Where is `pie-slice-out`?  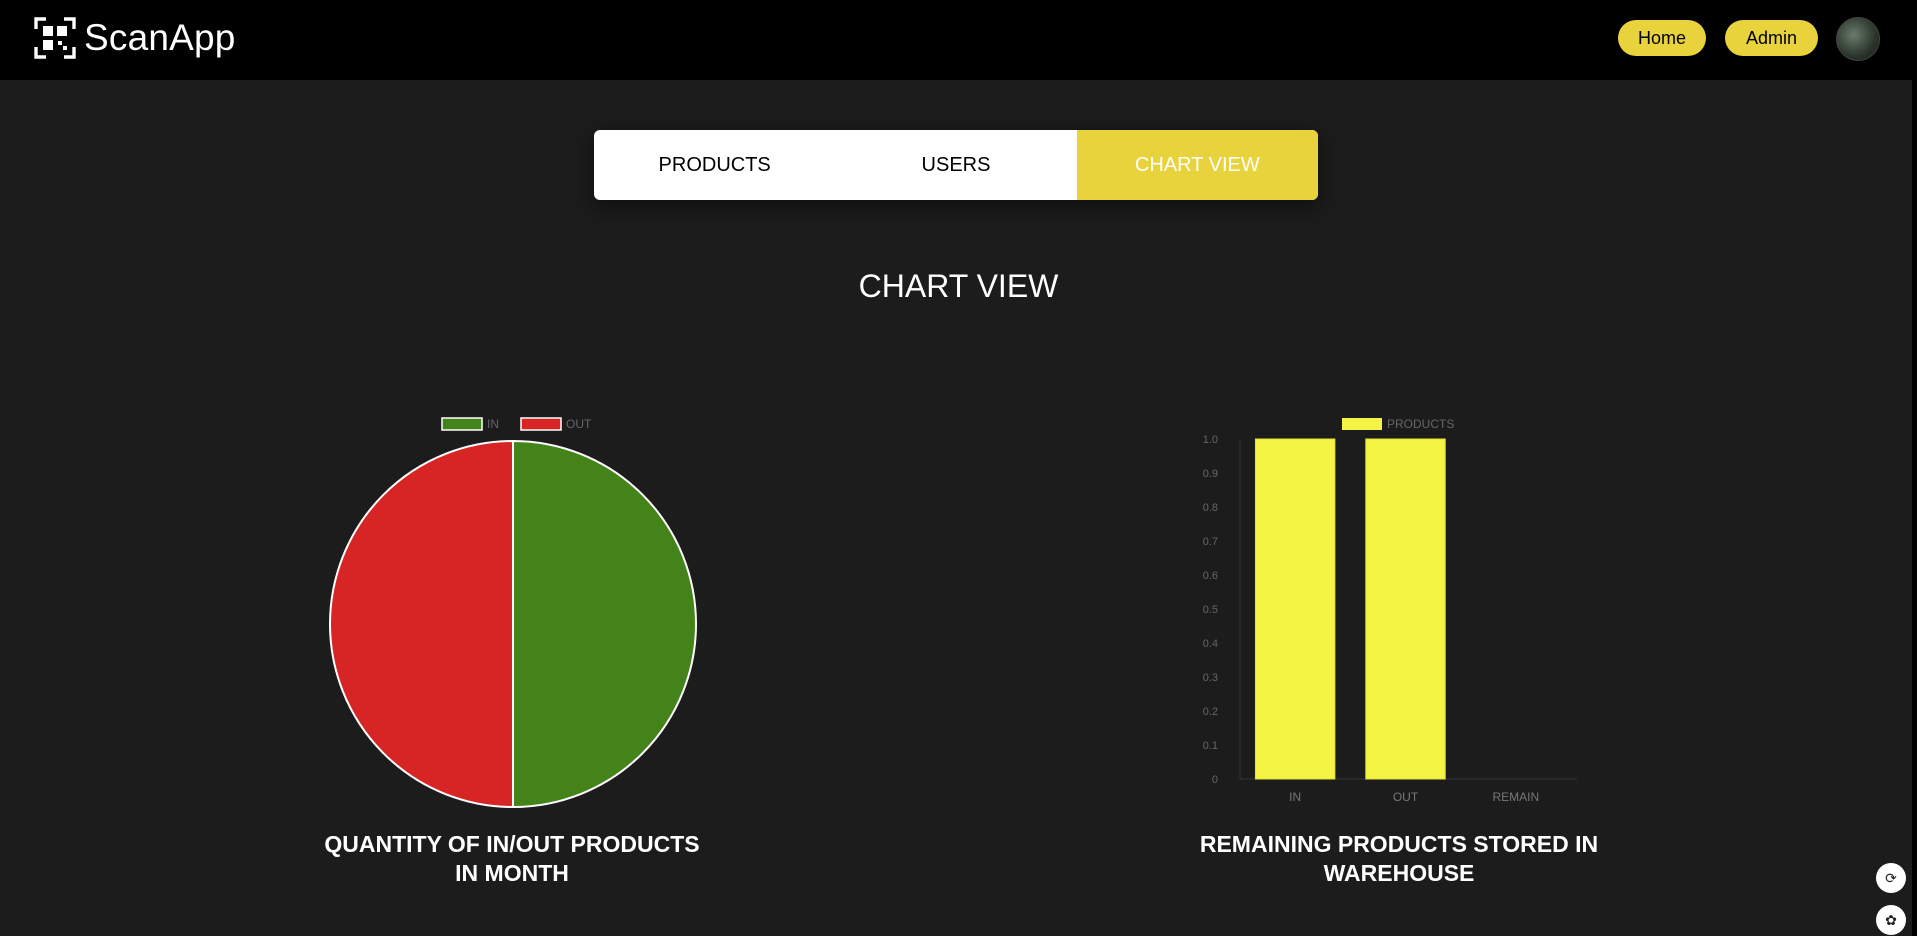 pie-slice-out is located at coordinates (421, 624).